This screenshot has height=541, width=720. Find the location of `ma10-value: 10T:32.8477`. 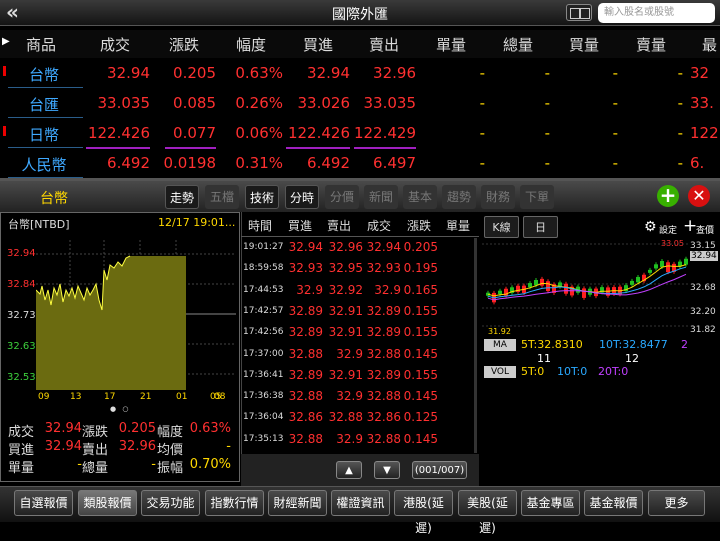

ma10-value: 10T:32.8477 is located at coordinates (633, 344).